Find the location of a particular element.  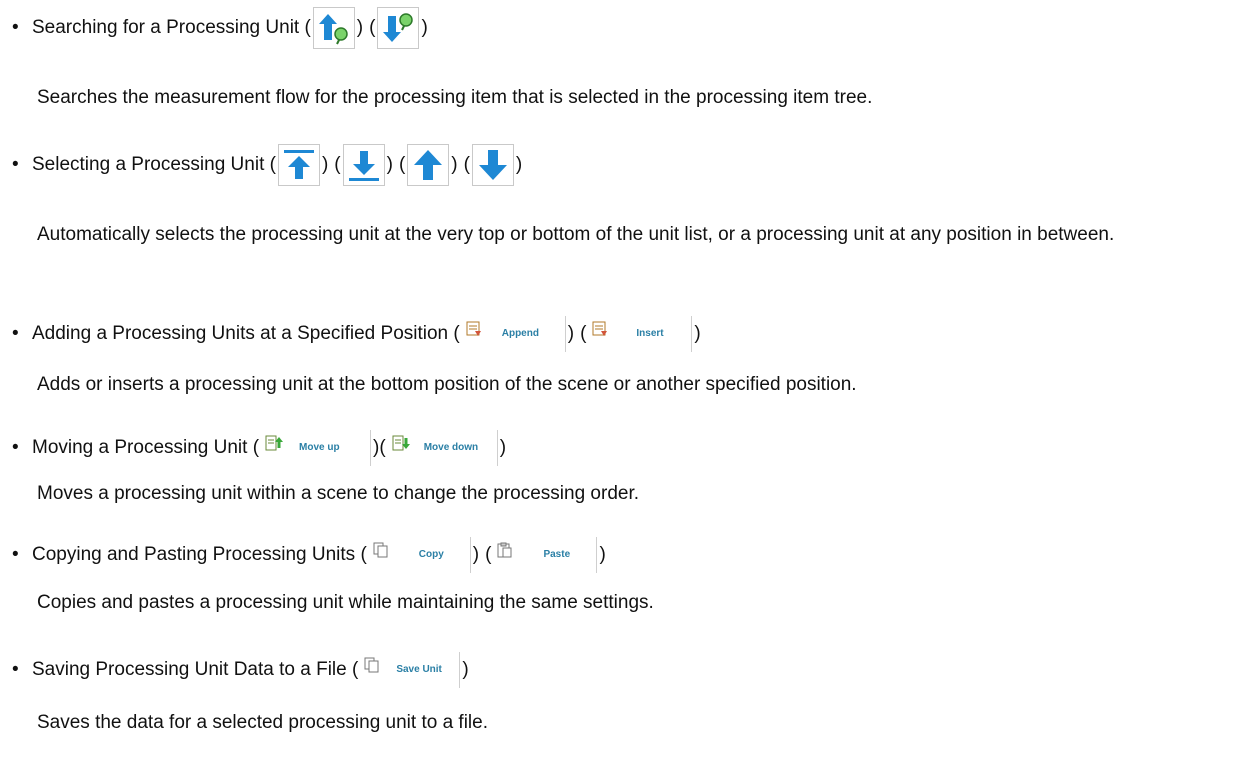

select-up-button is located at coordinates (428, 165).